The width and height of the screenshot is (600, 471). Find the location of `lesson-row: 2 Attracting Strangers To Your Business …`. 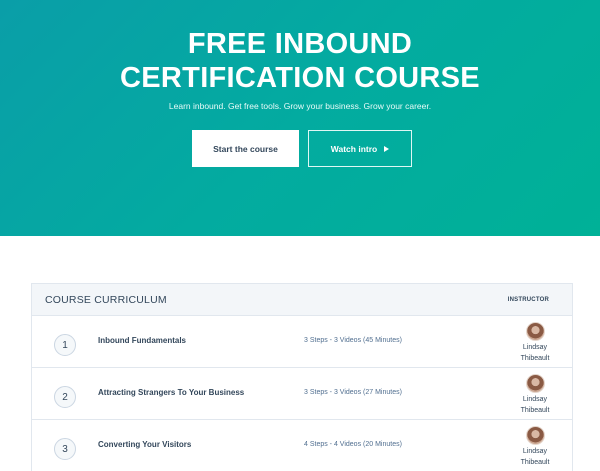

lesson-row: 2 Attracting Strangers To Your Business … is located at coordinates (302, 394).